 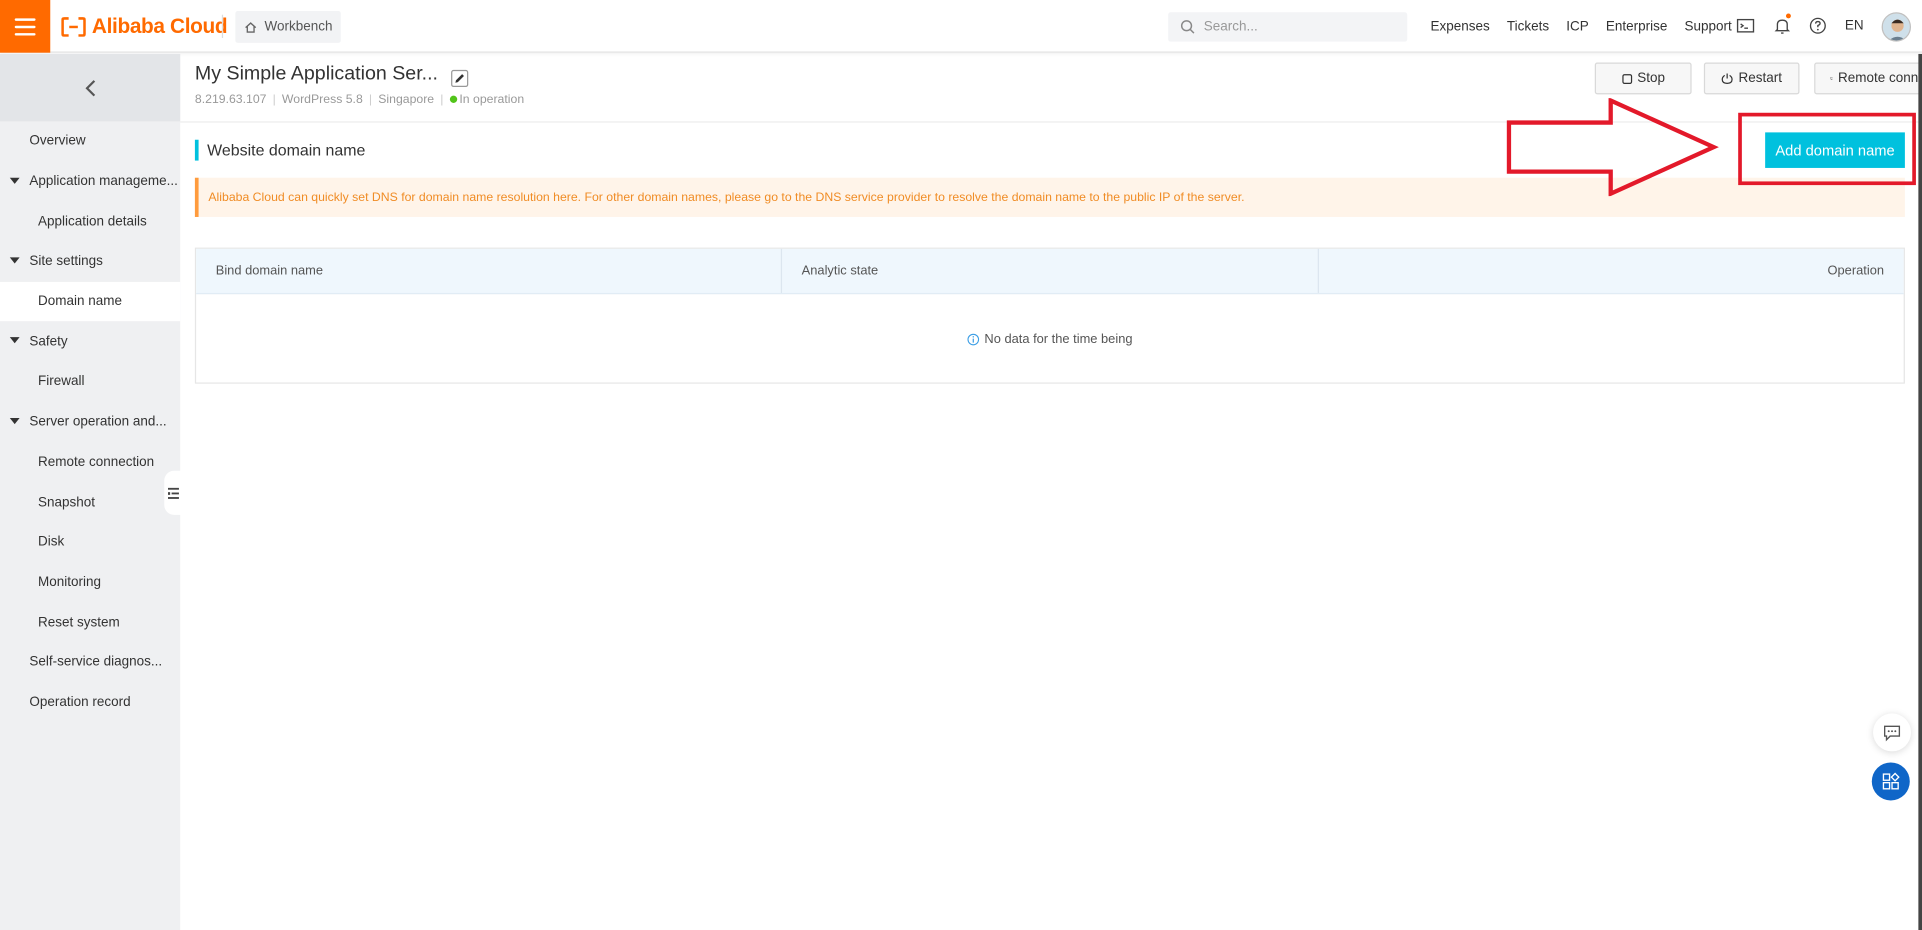 I want to click on hamburger-menu-icon, so click(x=25, y=26).